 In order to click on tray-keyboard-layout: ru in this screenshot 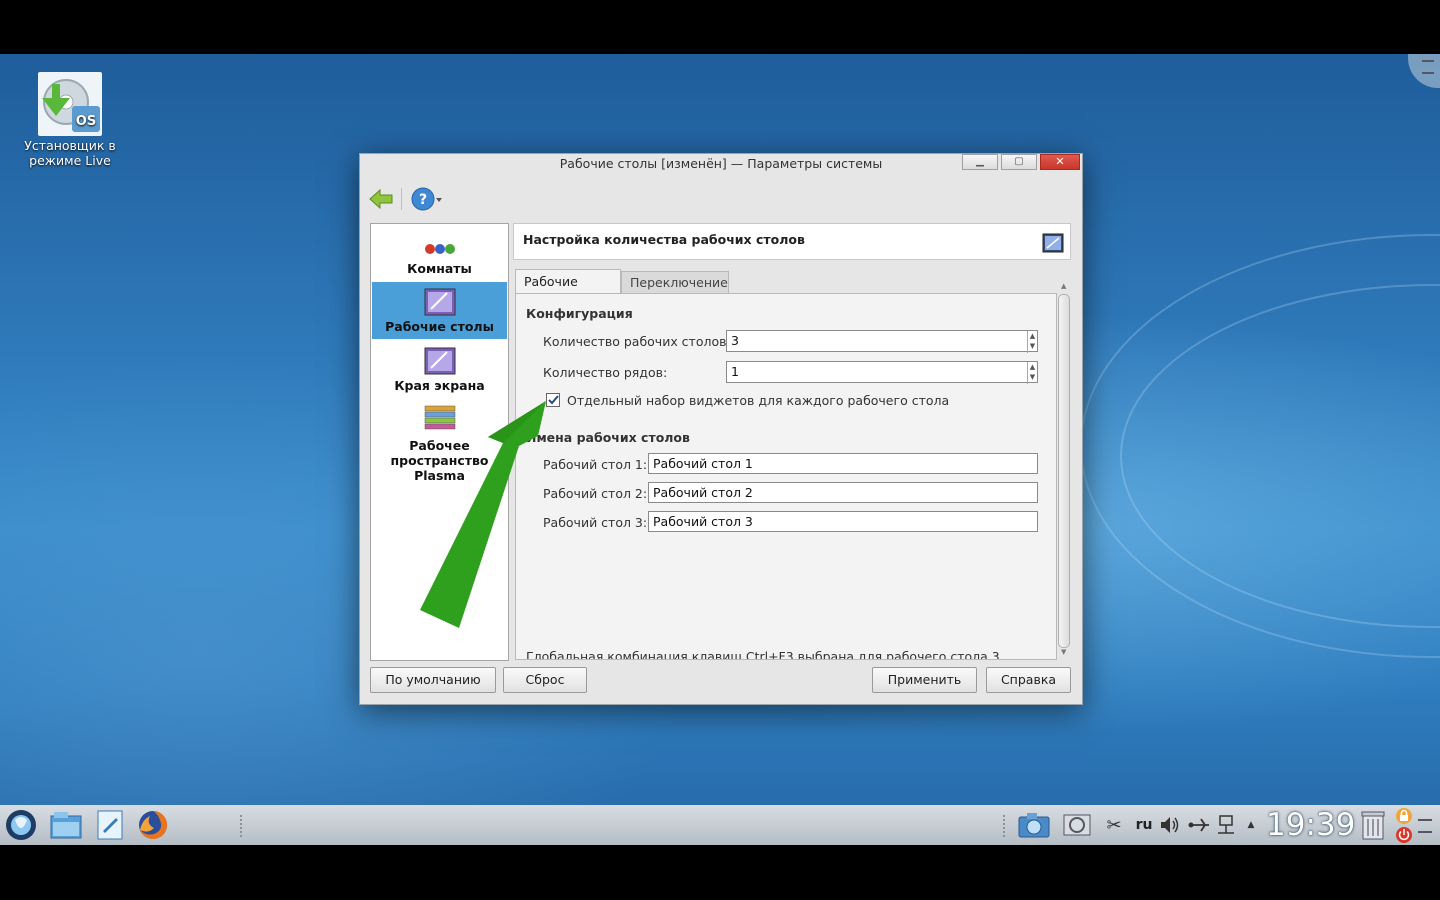, I will do `click(1144, 825)`.